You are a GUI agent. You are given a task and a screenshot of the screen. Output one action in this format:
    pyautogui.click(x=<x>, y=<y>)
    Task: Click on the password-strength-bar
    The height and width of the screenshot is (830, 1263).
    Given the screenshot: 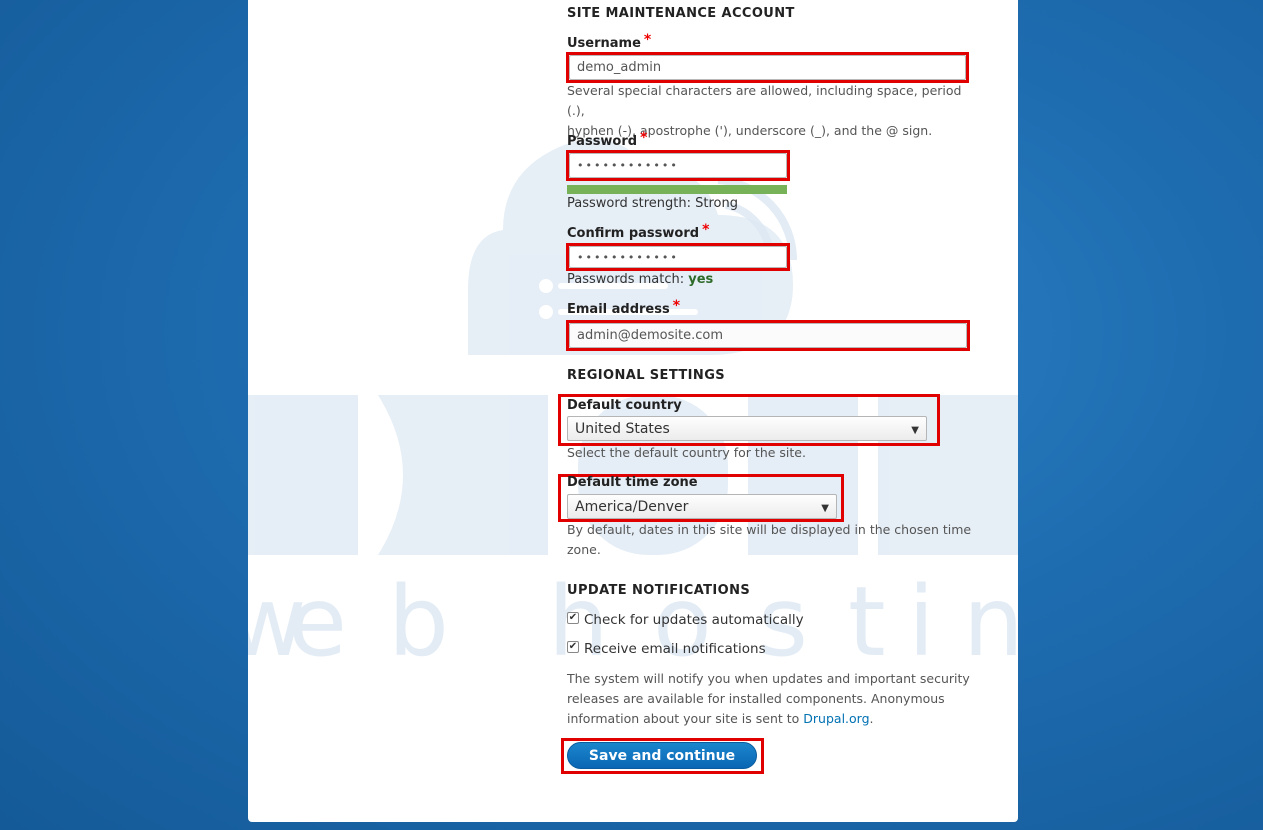 What is the action you would take?
    pyautogui.click(x=677, y=189)
    